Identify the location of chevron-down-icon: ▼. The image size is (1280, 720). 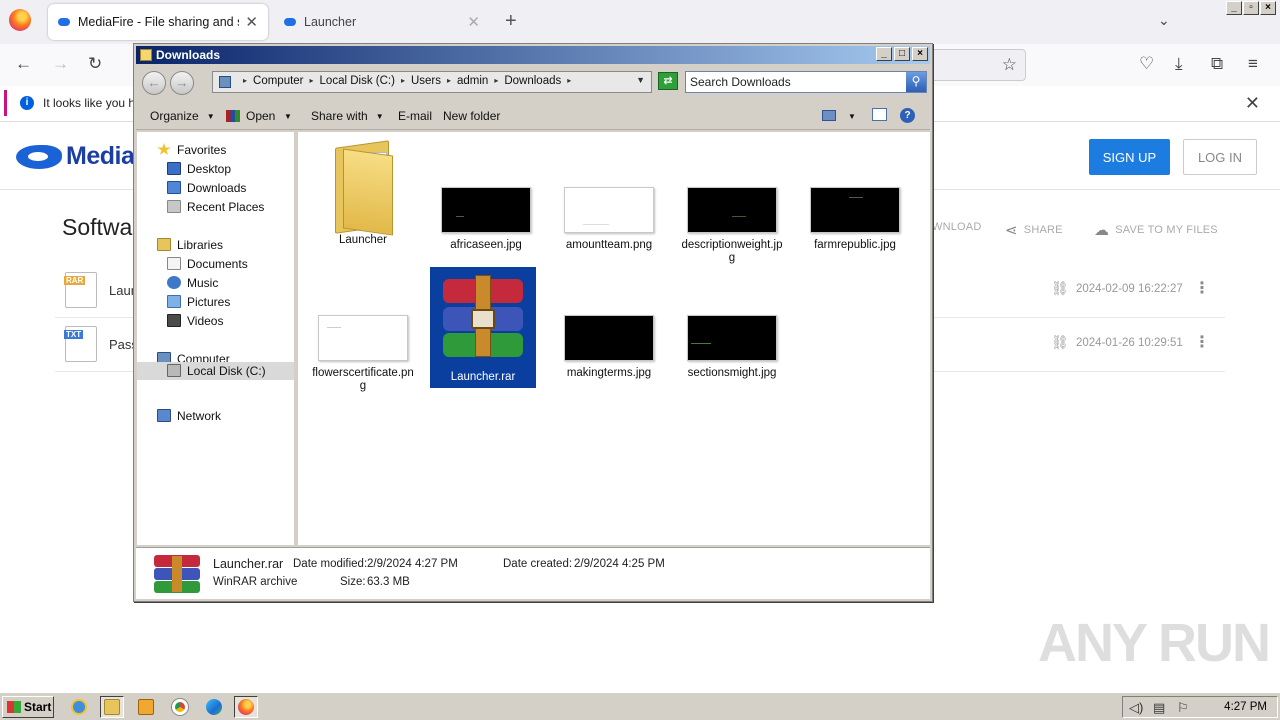
(640, 80).